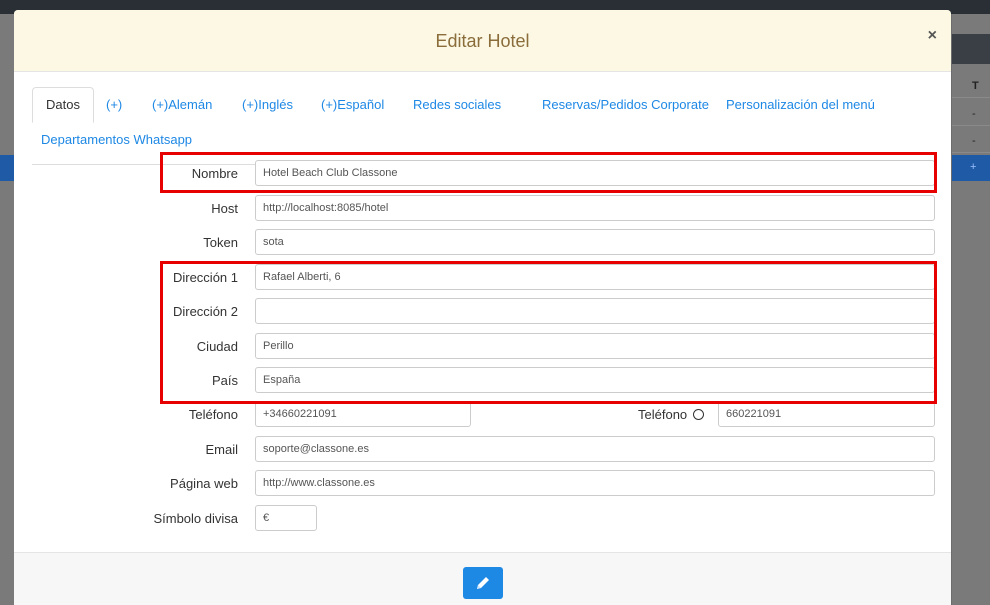 This screenshot has width=990, height=605. I want to click on divisa-label: Símbolo divisa, so click(195, 518).